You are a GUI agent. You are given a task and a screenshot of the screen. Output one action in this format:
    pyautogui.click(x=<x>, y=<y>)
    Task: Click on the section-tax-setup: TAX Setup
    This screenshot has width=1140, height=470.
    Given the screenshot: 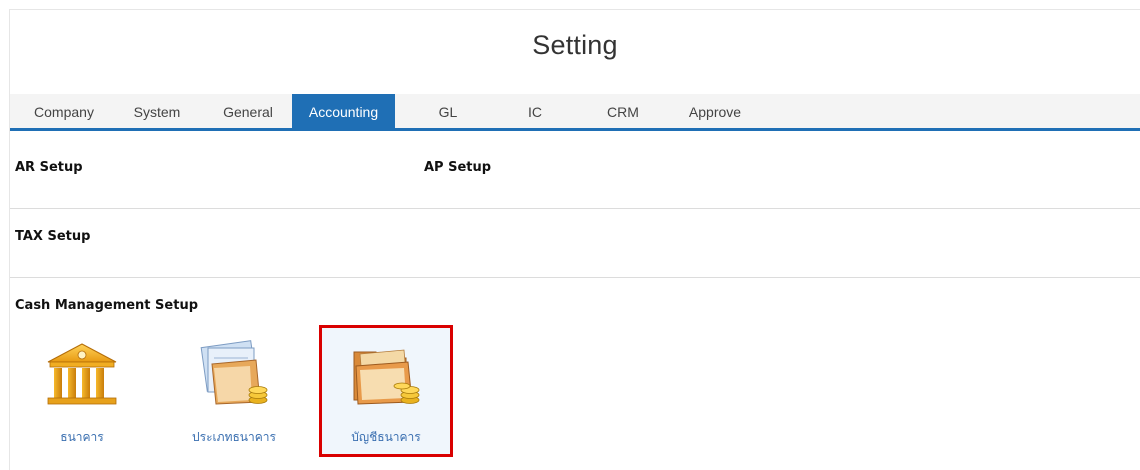 What is the action you would take?
    pyautogui.click(x=53, y=236)
    